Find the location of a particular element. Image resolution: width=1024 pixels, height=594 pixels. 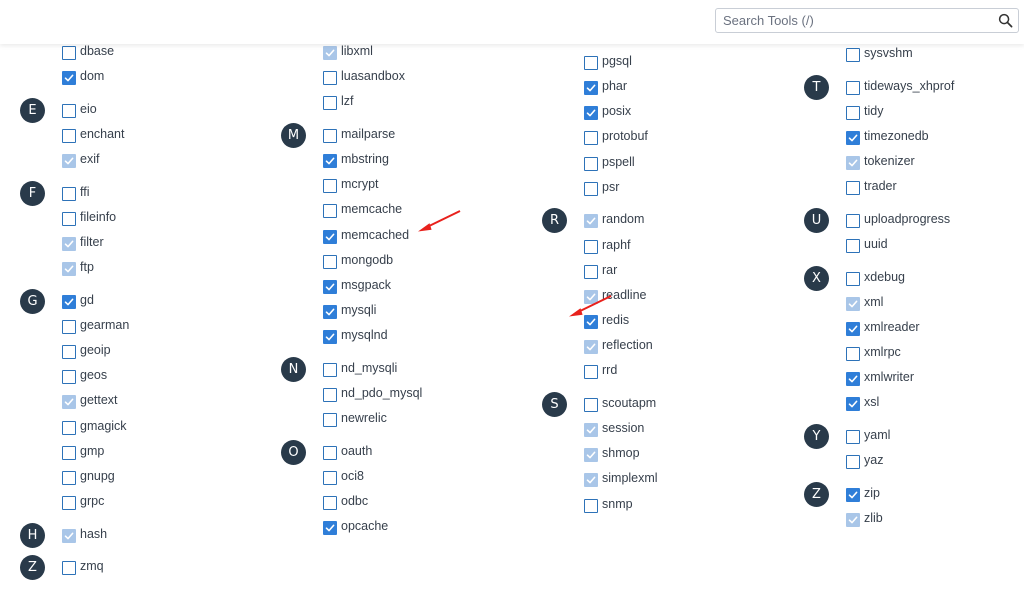

extension-label: pspell is located at coordinates (618, 161).